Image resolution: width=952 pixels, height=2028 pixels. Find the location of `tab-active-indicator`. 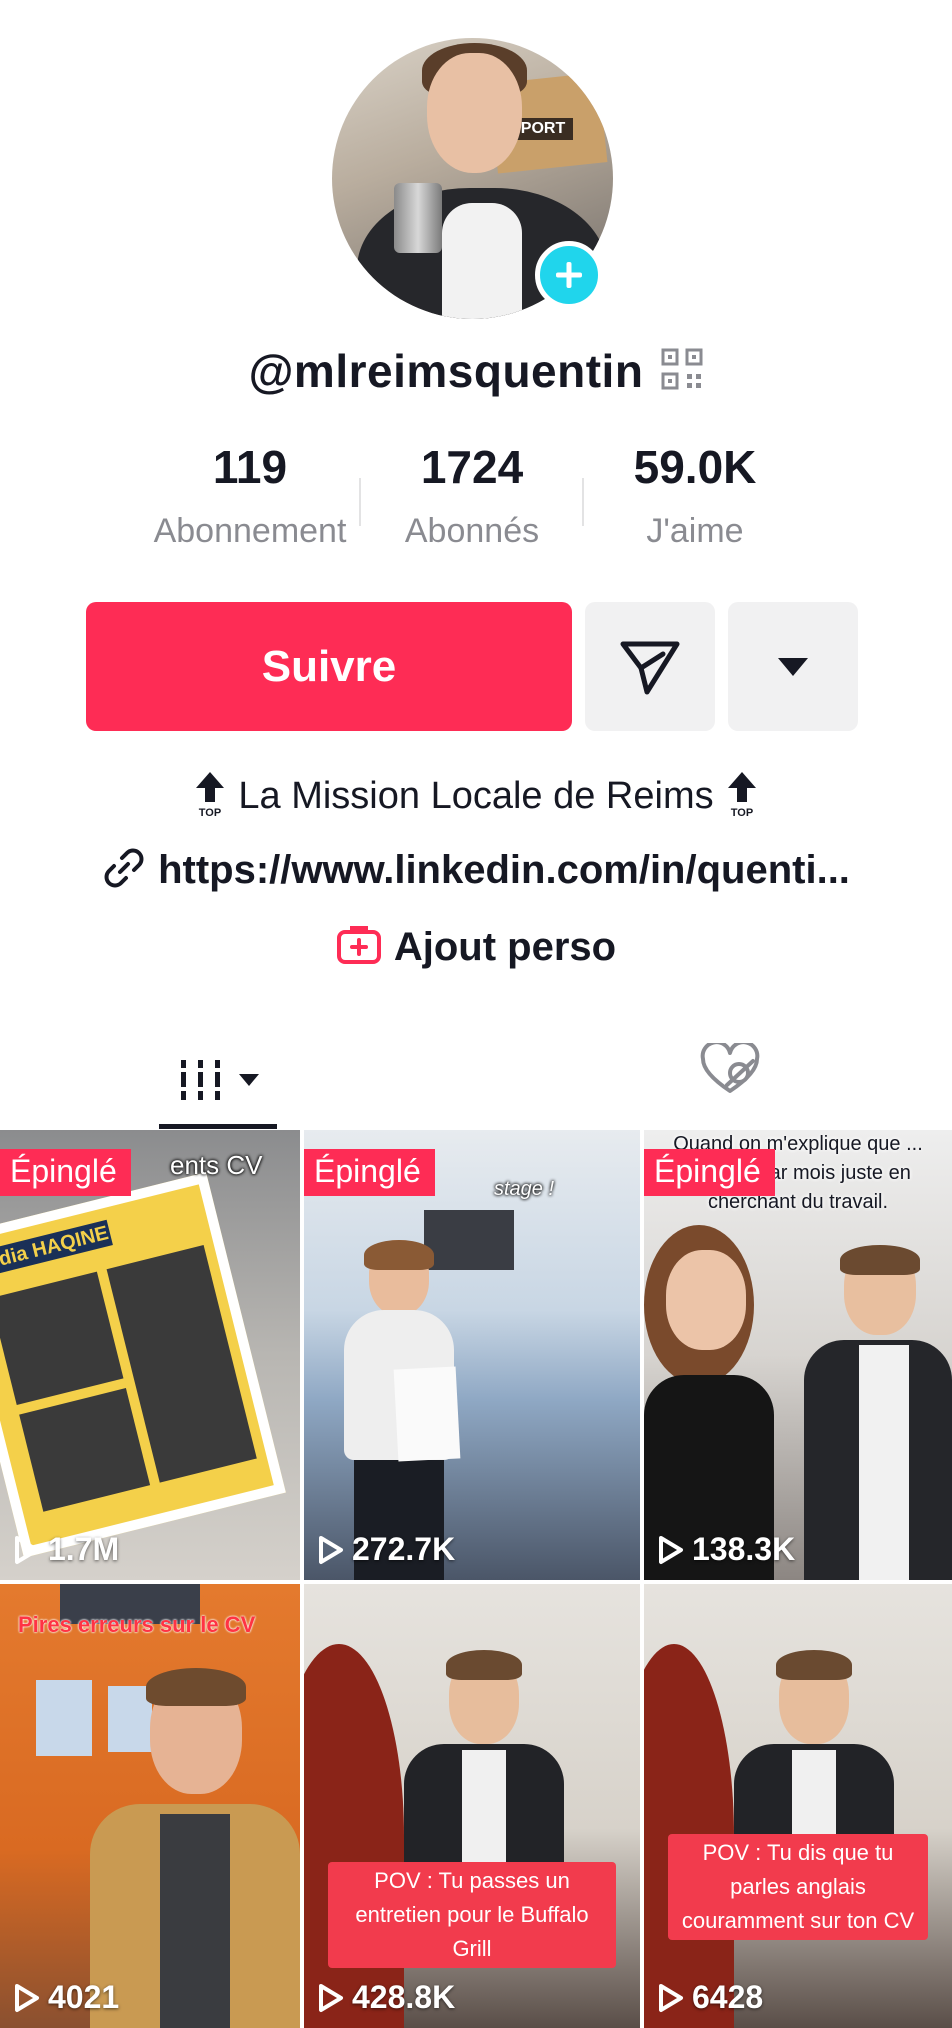

tab-active-indicator is located at coordinates (218, 1126).